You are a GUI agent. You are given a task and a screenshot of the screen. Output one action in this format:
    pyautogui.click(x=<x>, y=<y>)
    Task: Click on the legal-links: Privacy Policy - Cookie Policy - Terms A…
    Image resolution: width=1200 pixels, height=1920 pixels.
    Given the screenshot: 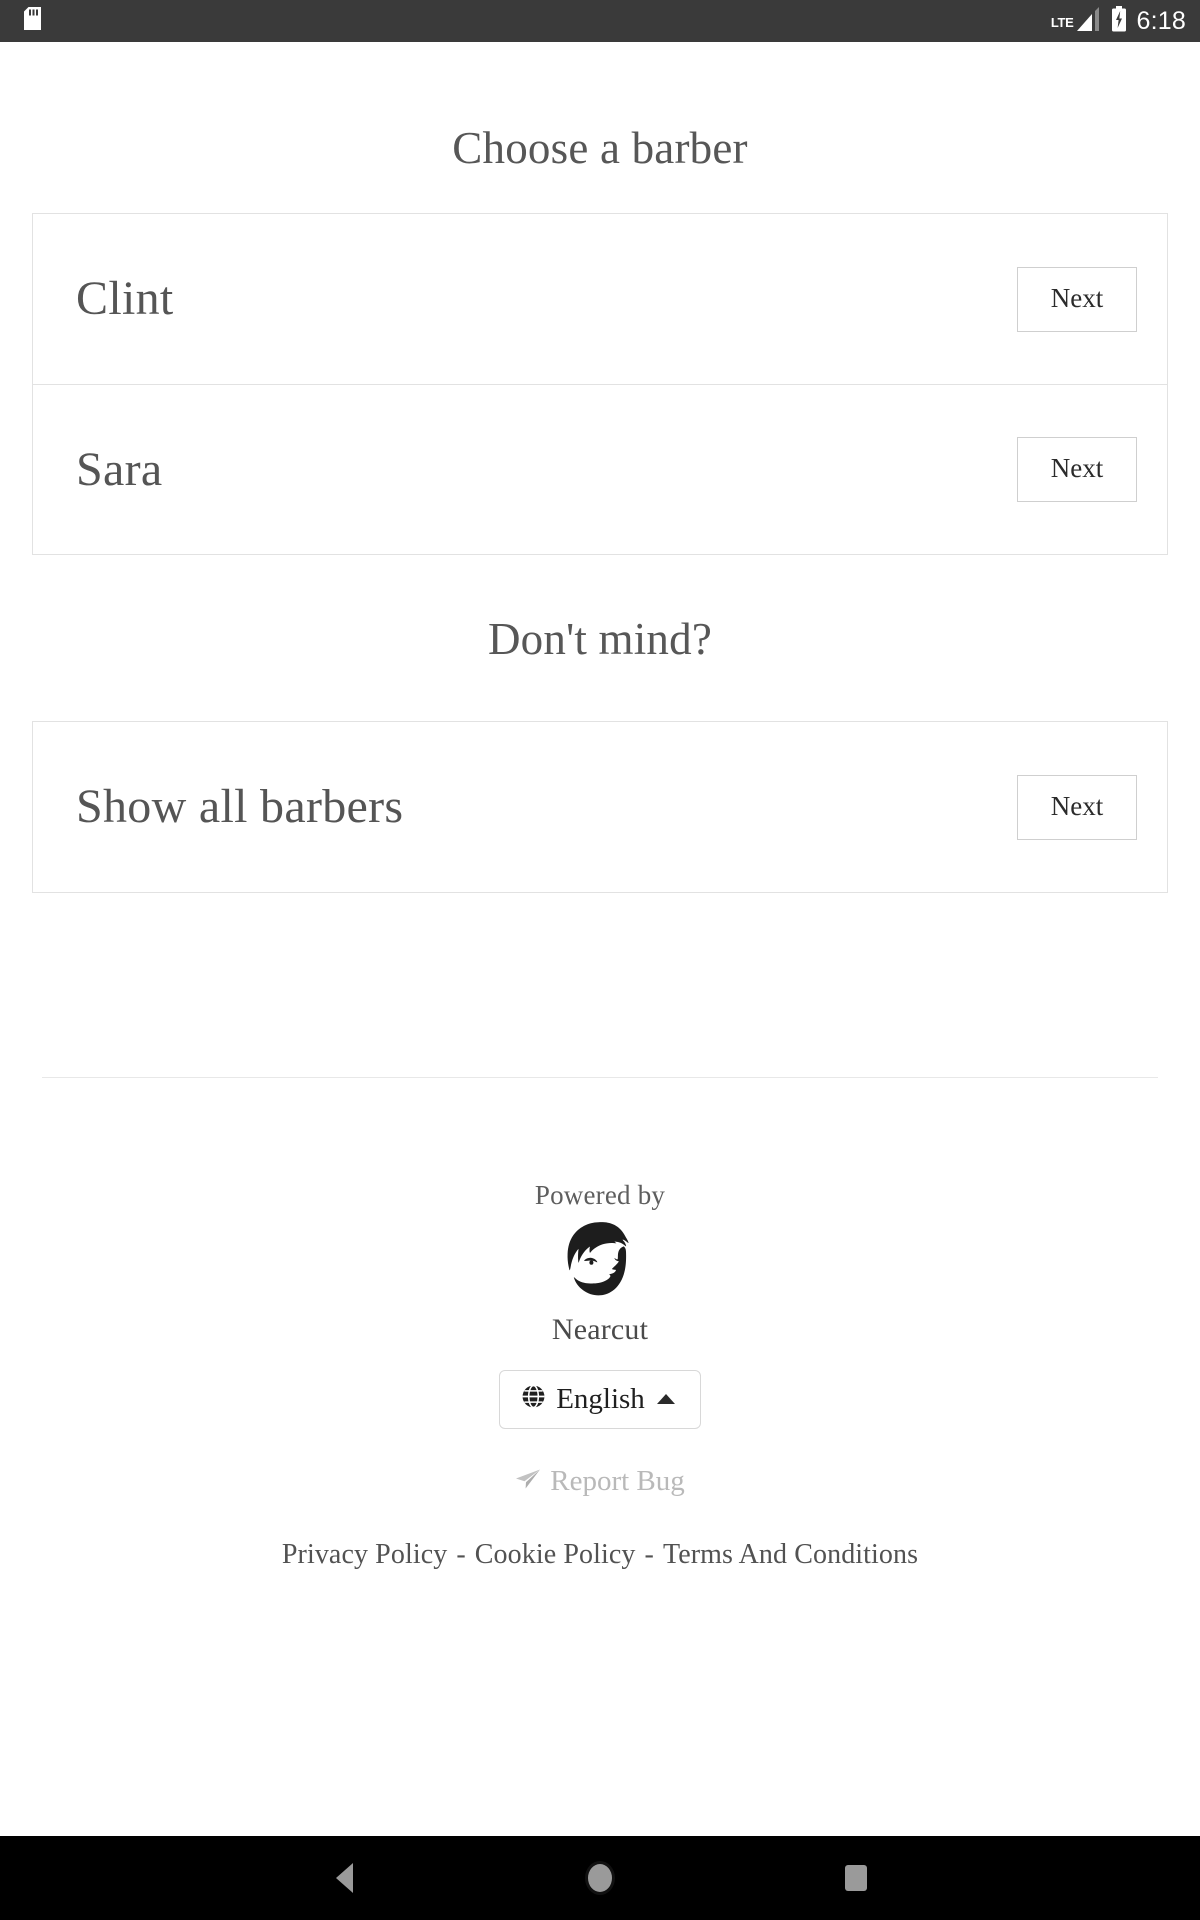 What is the action you would take?
    pyautogui.click(x=600, y=1555)
    